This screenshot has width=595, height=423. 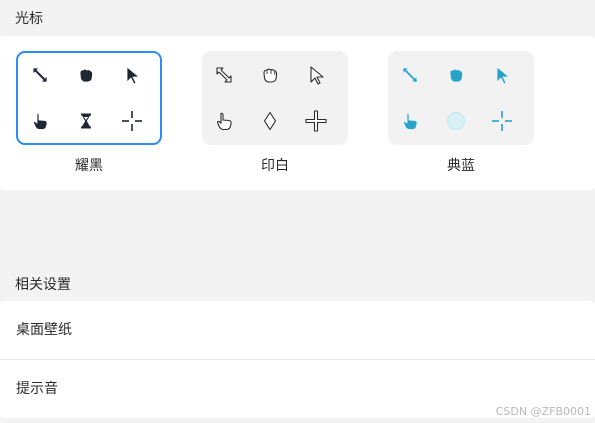 I want to click on cursor-theme-name: 典蓝, so click(x=461, y=166).